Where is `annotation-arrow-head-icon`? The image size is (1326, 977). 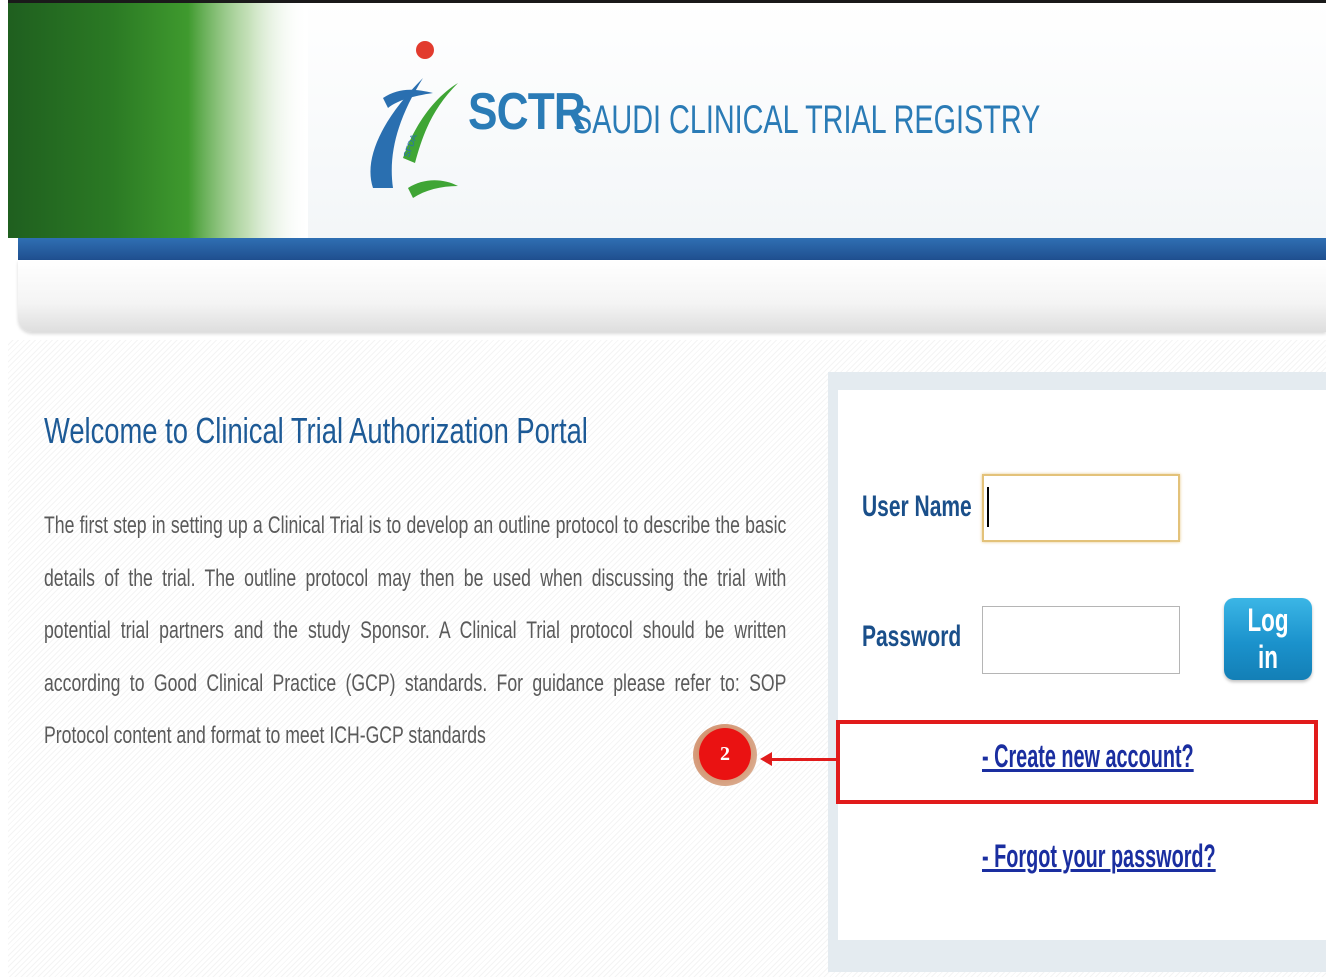
annotation-arrow-head-icon is located at coordinates (766, 759).